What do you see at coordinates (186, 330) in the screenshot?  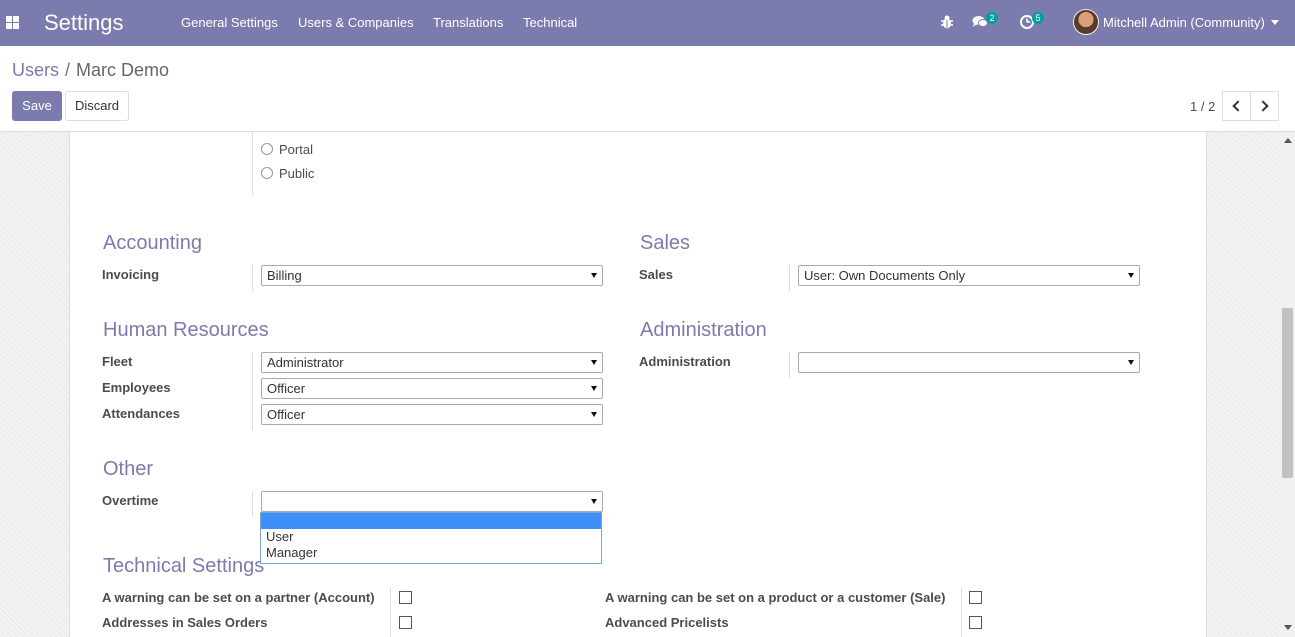 I see `group-title-human-resources: Human Resources` at bounding box center [186, 330].